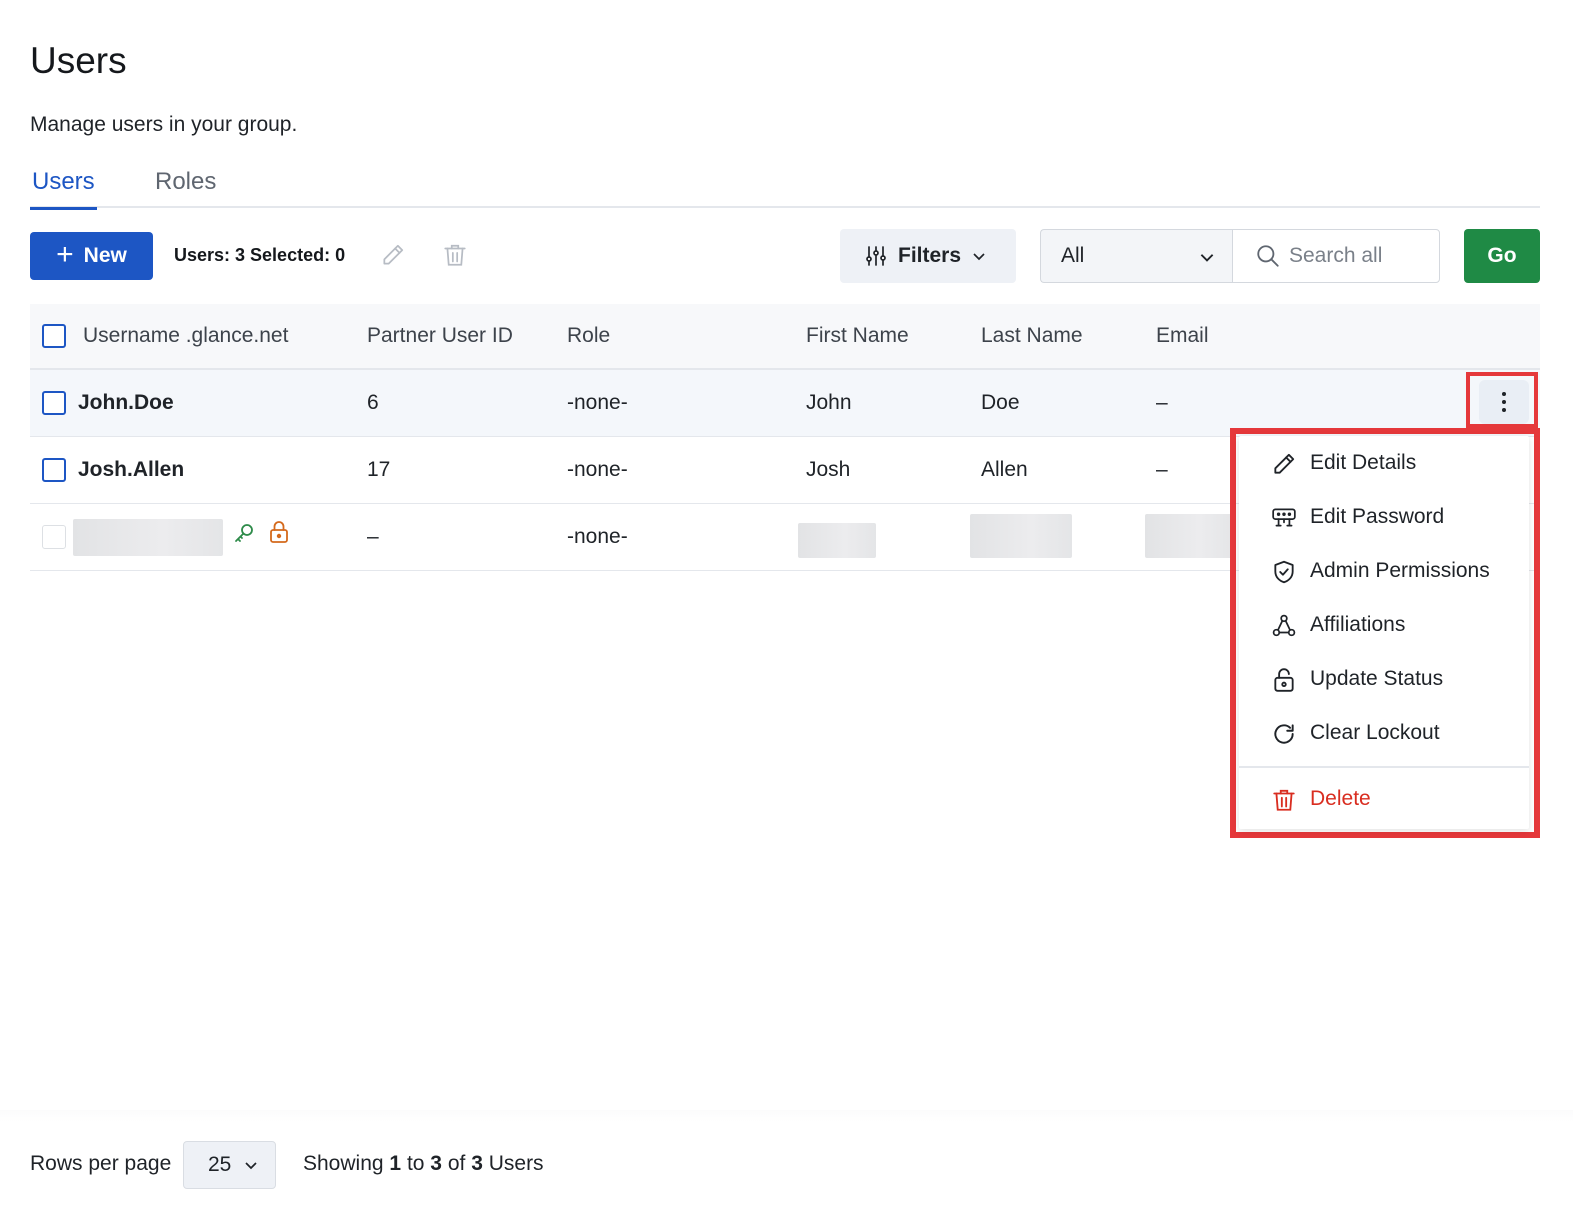  I want to click on header-username: Username .glance.net, so click(185, 336).